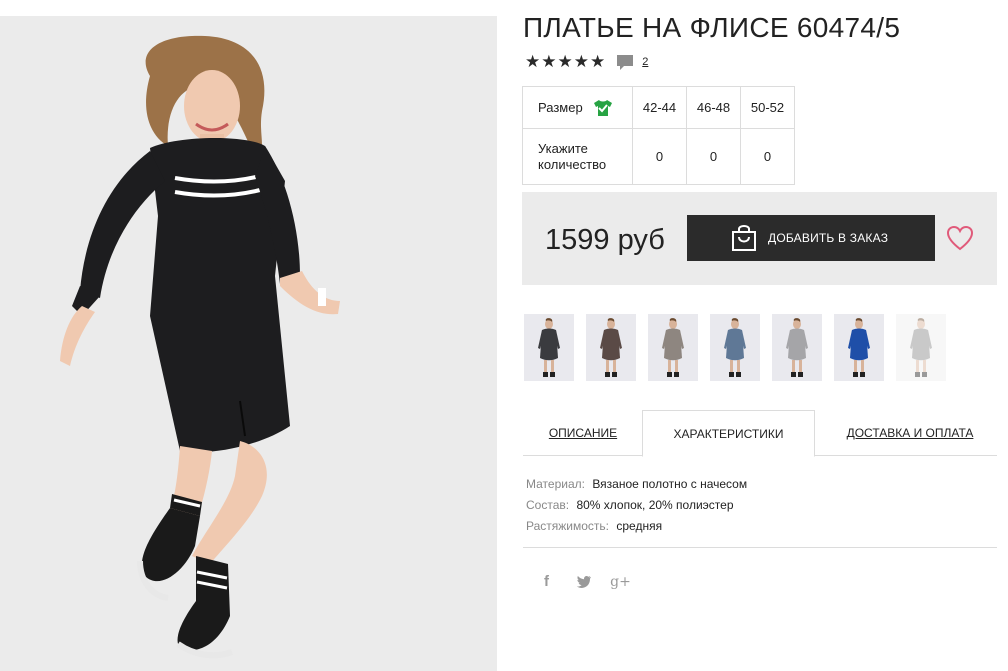  I want to click on size-option: 46-48, so click(713, 107).